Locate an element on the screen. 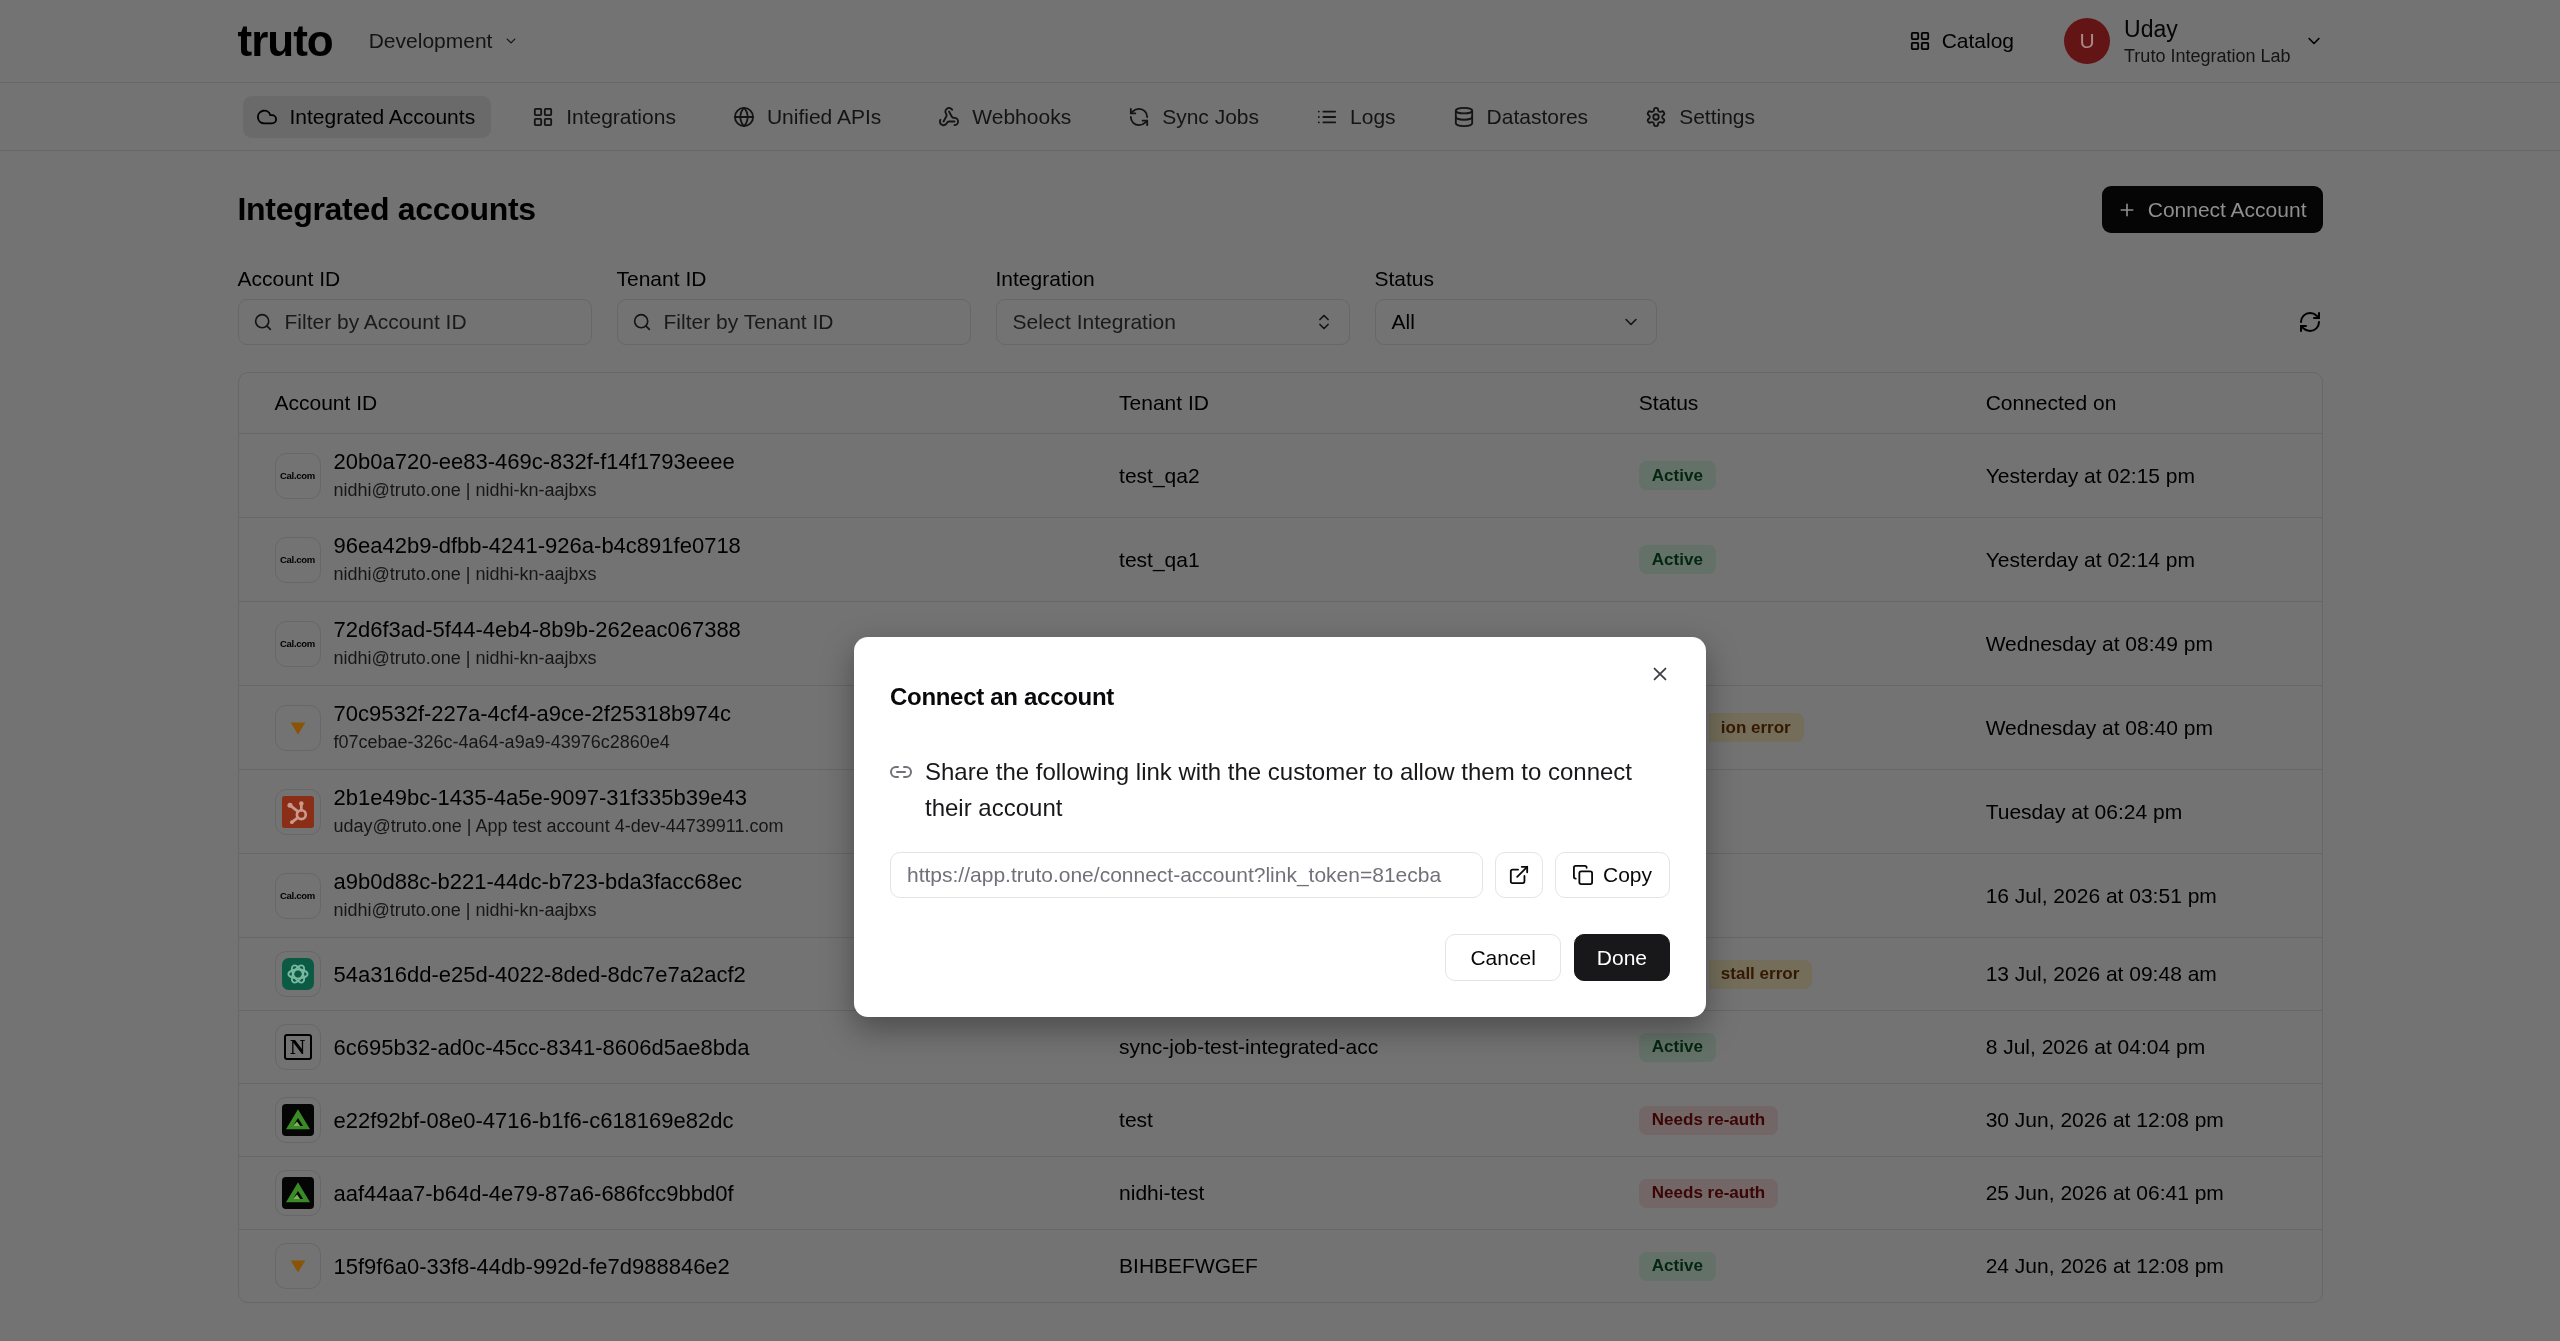 This screenshot has height=1341, width=2560. account-id: 96ea42b9-dfbb-4241-926a-b4c891fe0718 is located at coordinates (537, 546).